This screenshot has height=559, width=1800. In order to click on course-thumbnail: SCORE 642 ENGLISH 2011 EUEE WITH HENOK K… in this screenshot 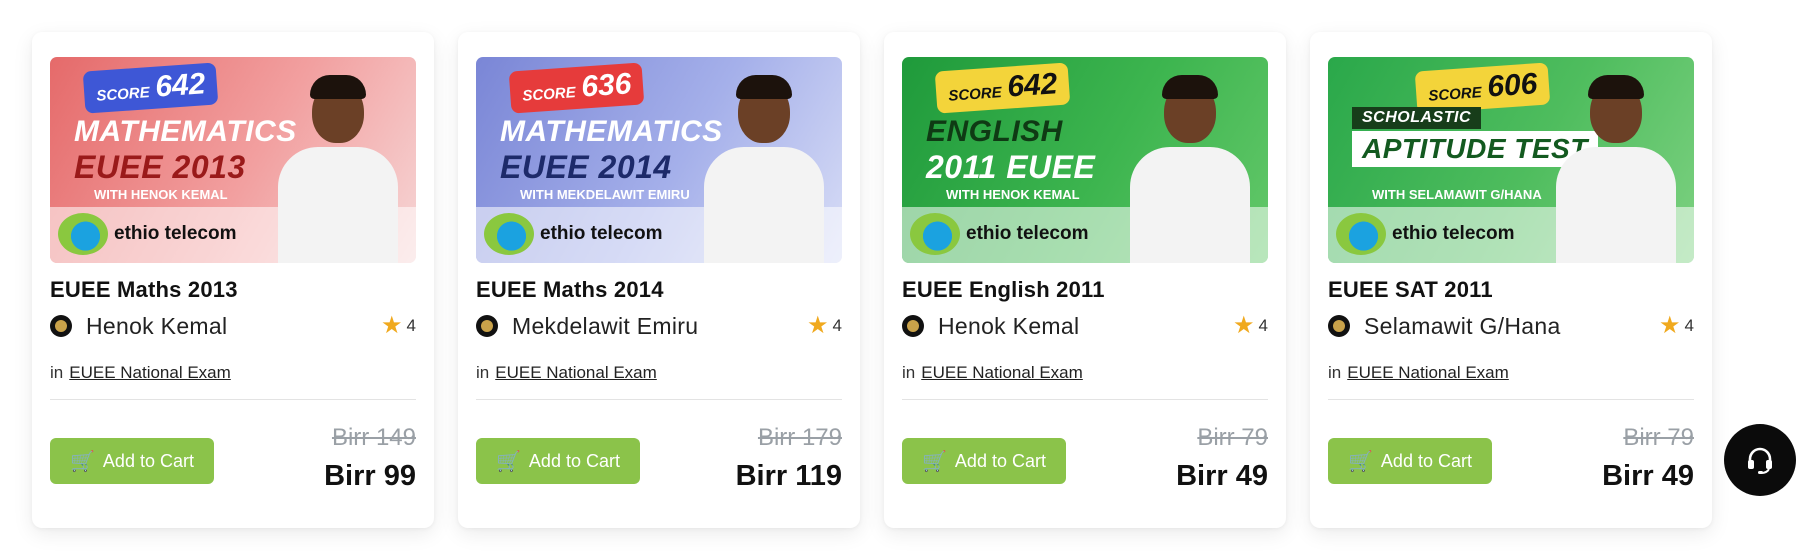, I will do `click(1085, 160)`.